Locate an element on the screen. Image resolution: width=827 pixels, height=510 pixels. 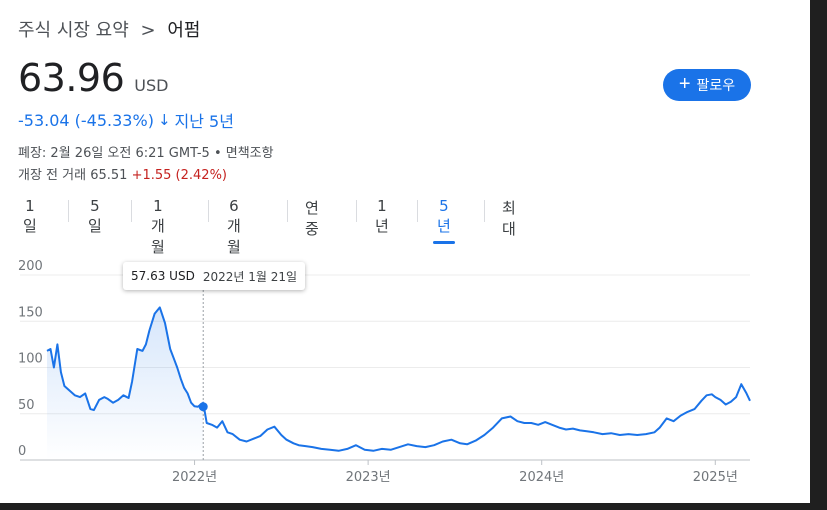
breadcrumb: 주식 시장 요약 > 어펌 is located at coordinates (109, 29).